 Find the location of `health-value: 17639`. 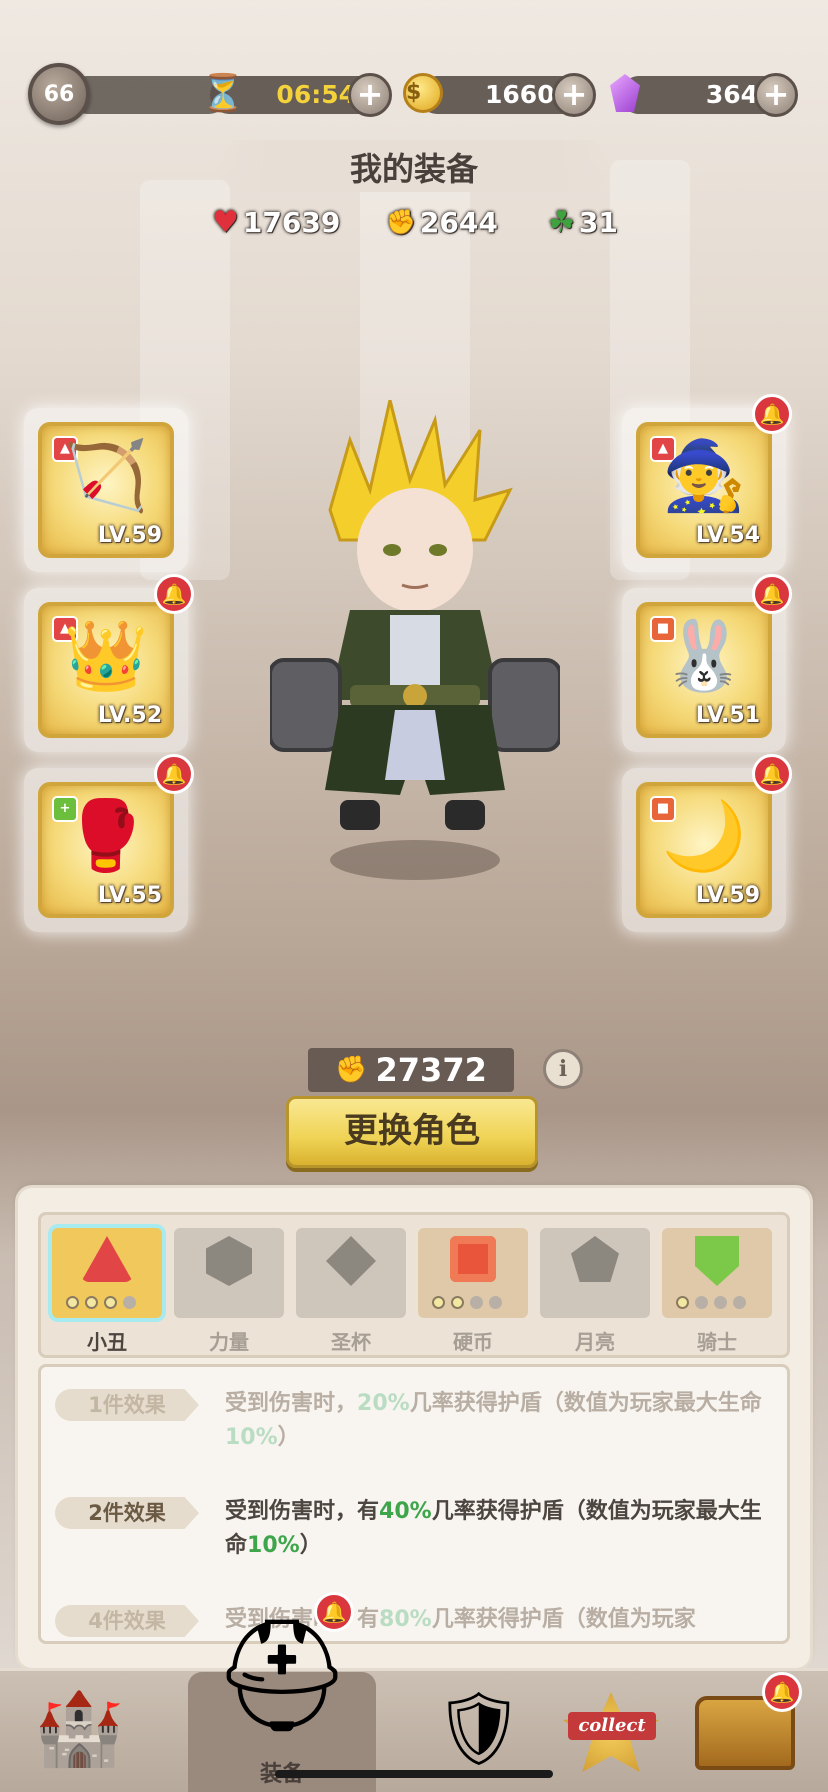

health-value: 17639 is located at coordinates (291, 222).